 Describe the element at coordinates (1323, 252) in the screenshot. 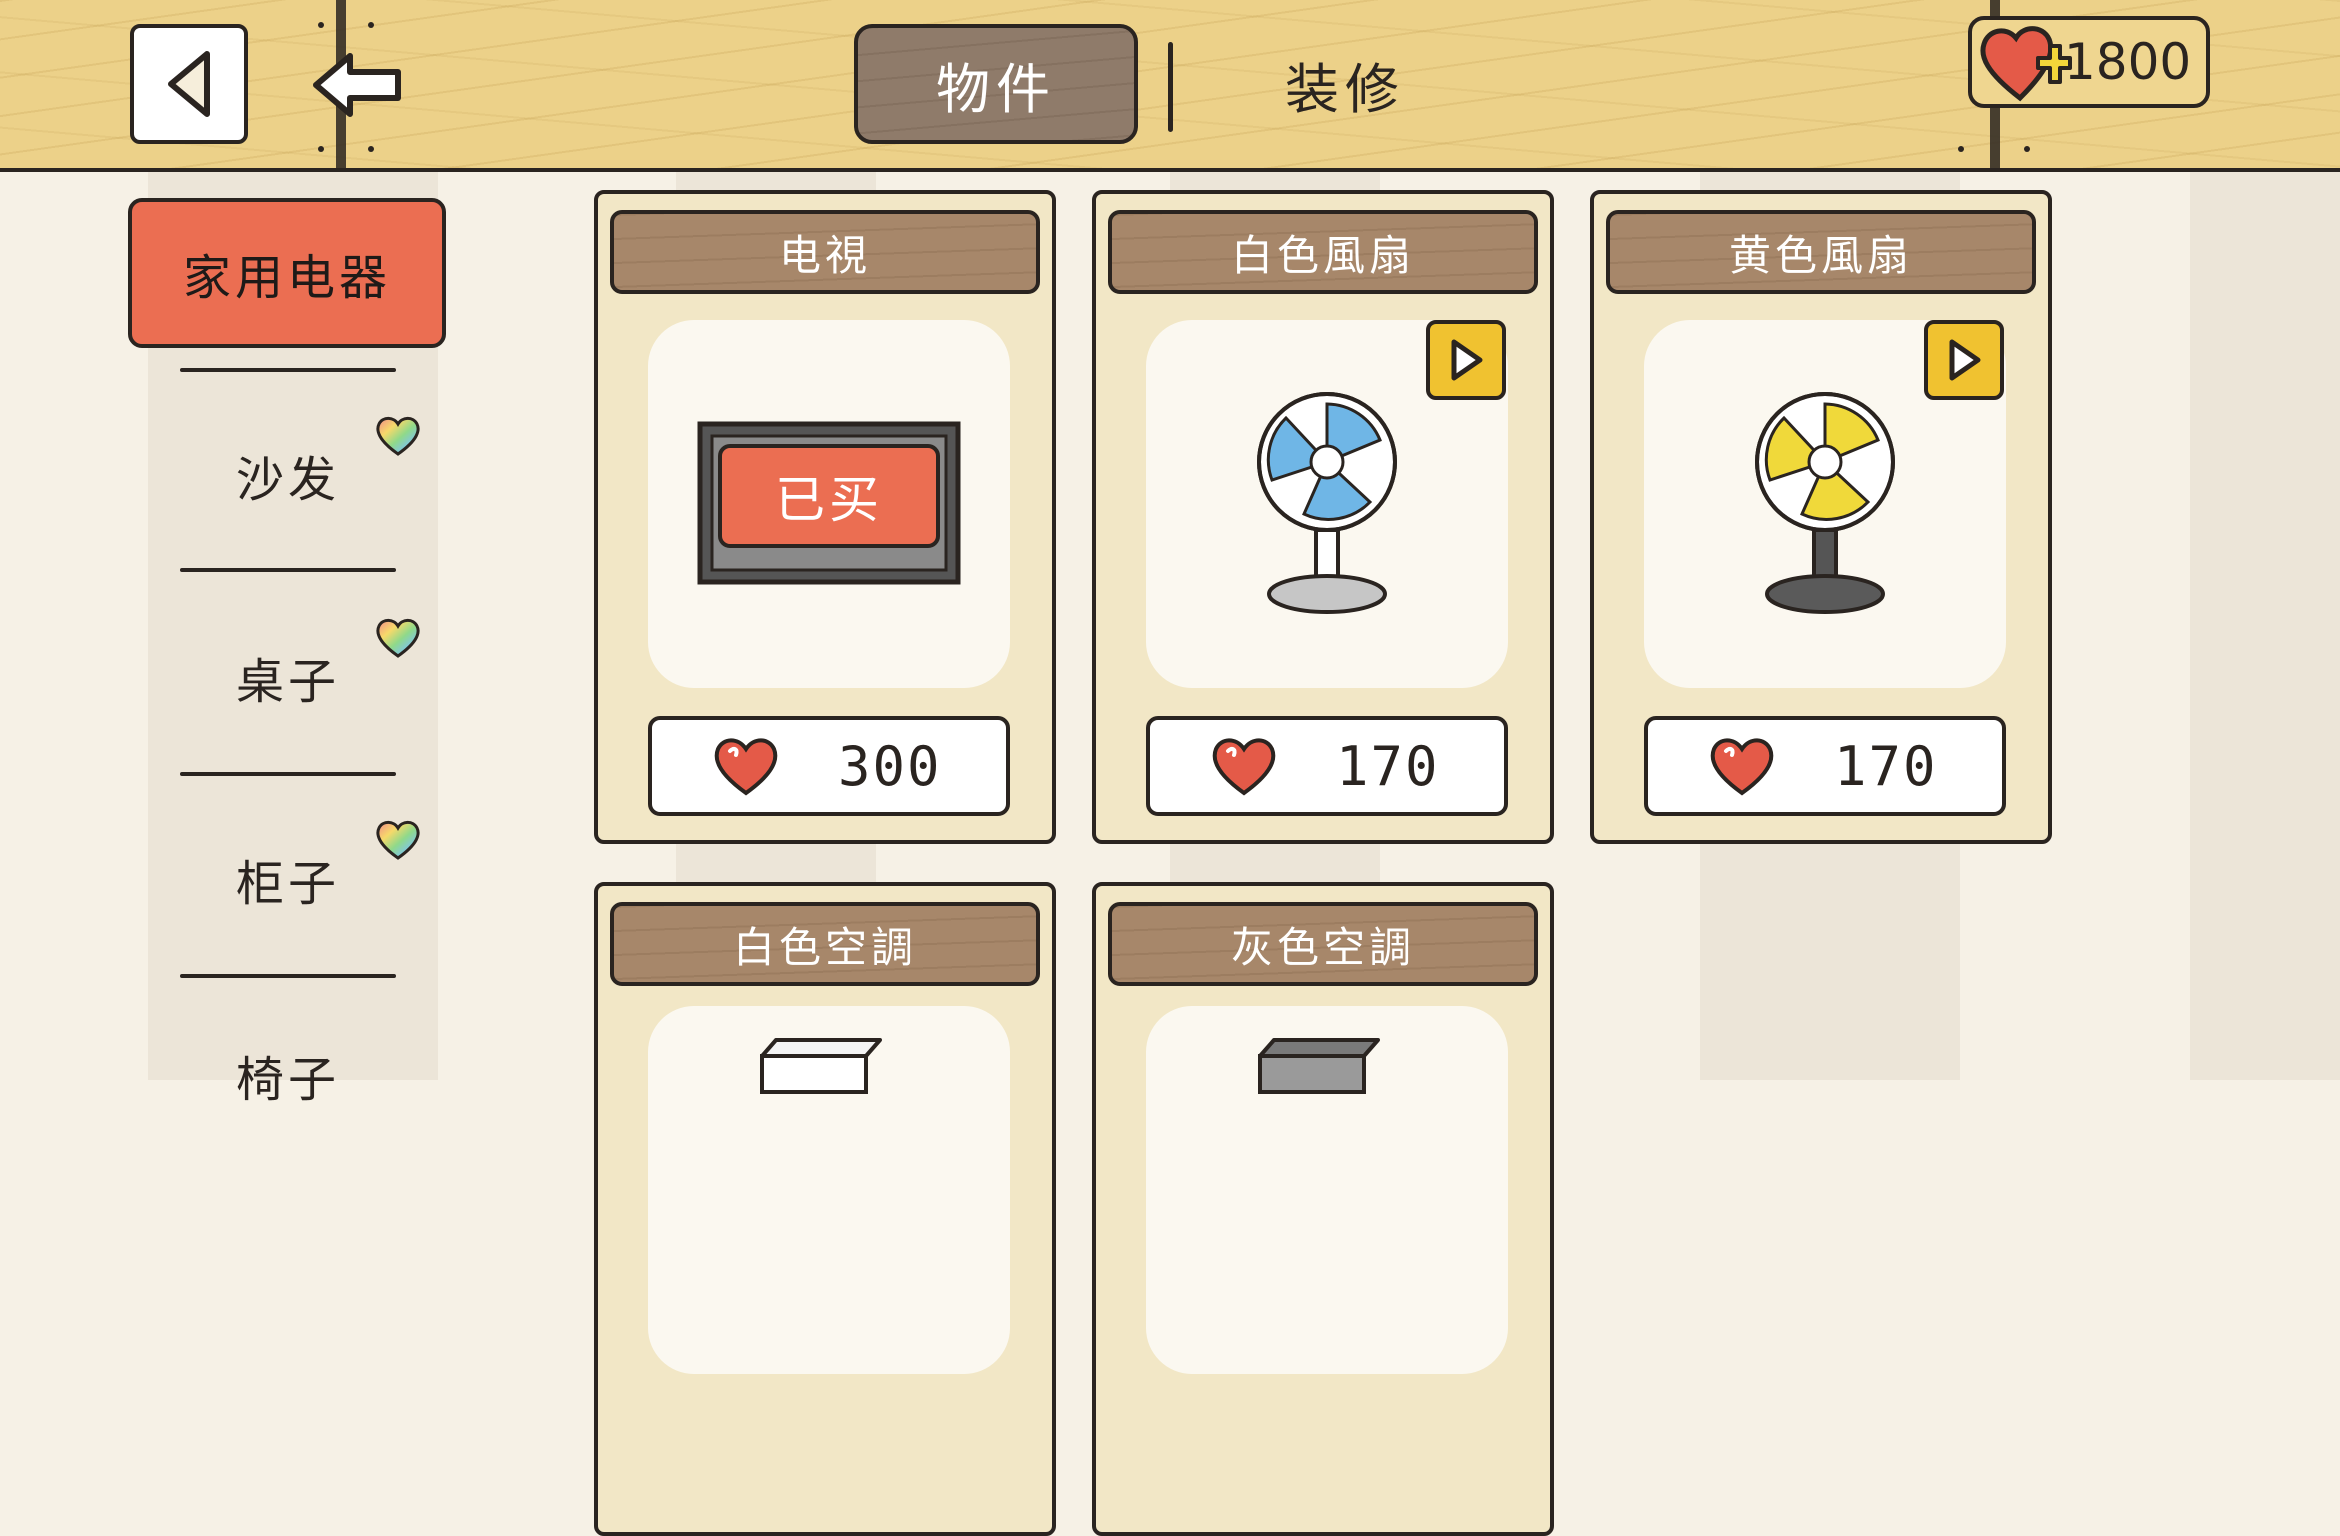

I see `item-title: 白色風扇` at that location.